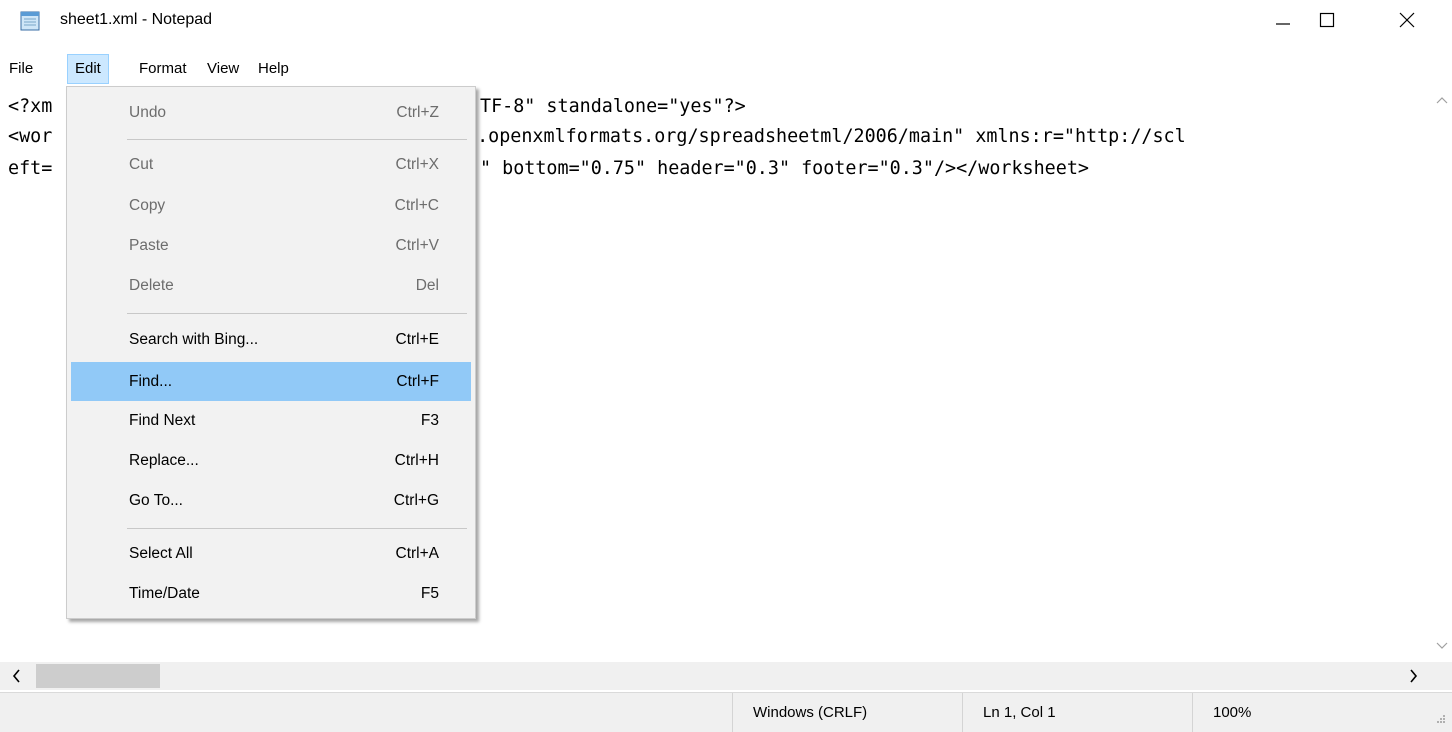 This screenshot has height=732, width=1452. What do you see at coordinates (416, 205) in the screenshot?
I see `menu-item-shortcut: Ctrl+C` at bounding box center [416, 205].